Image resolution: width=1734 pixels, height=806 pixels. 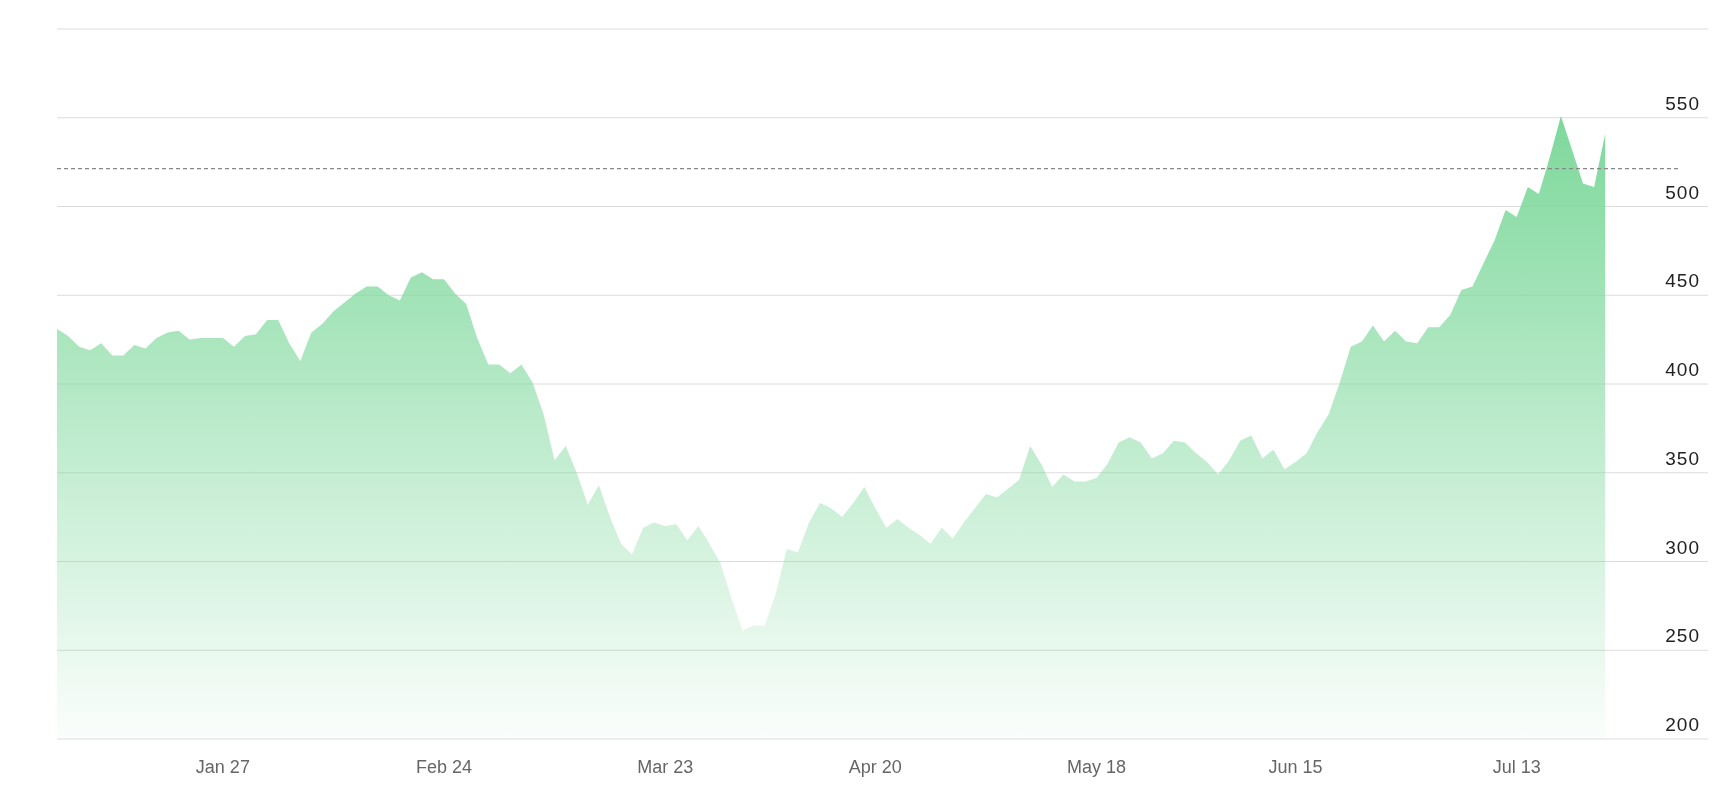 I want to click on y-tick-label: 300, so click(x=1682, y=547).